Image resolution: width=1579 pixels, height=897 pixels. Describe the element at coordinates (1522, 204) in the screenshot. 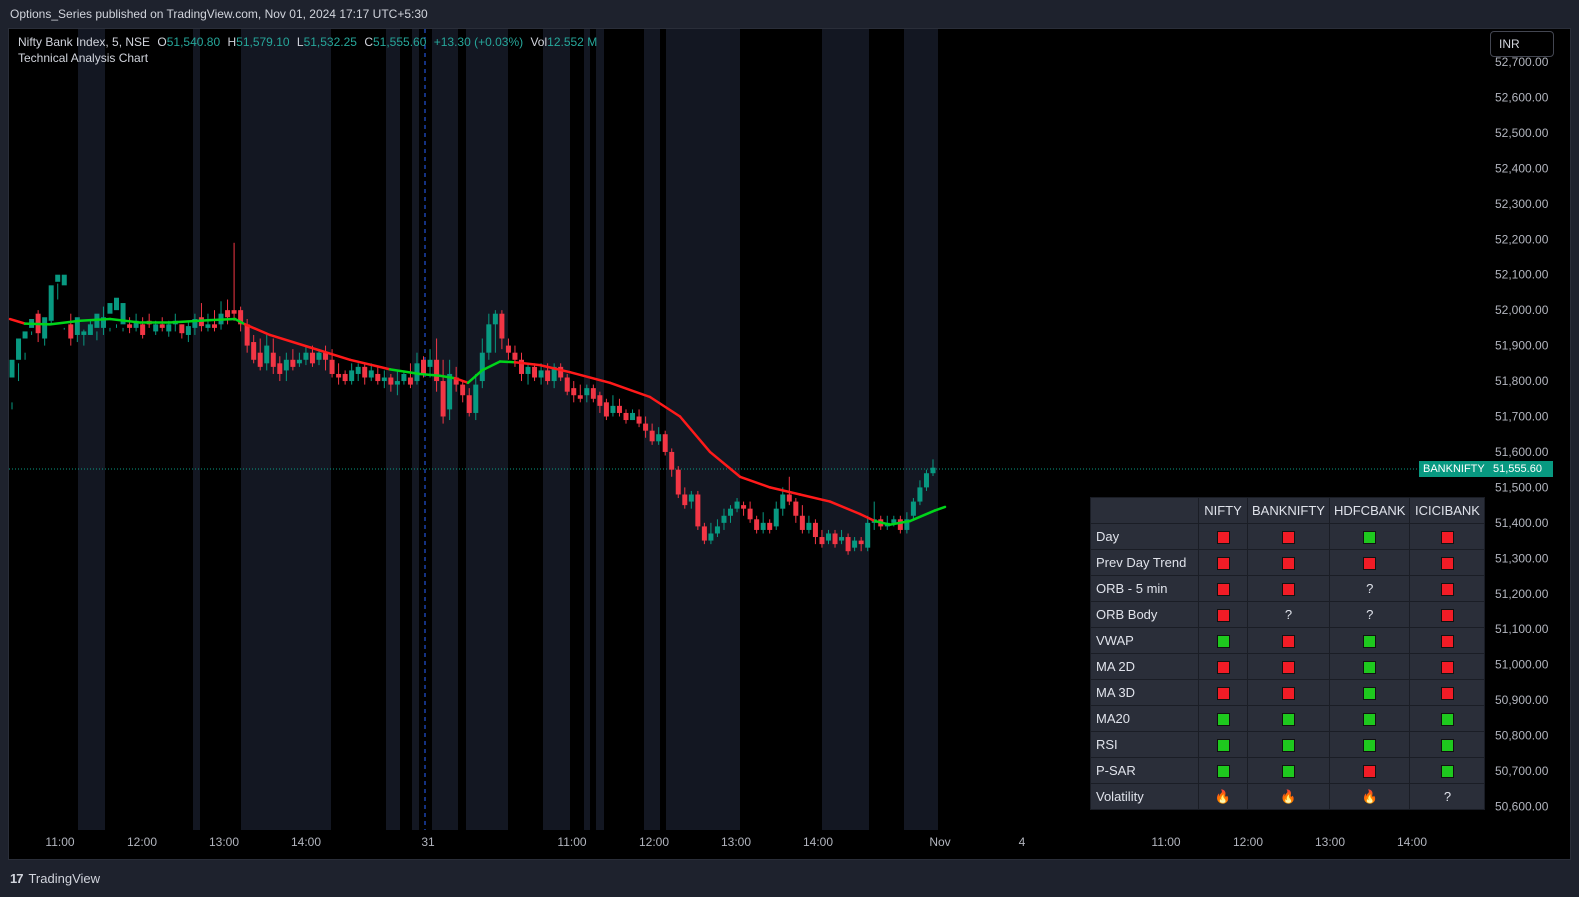

I see `price-tick-label: 52,300.00` at that location.